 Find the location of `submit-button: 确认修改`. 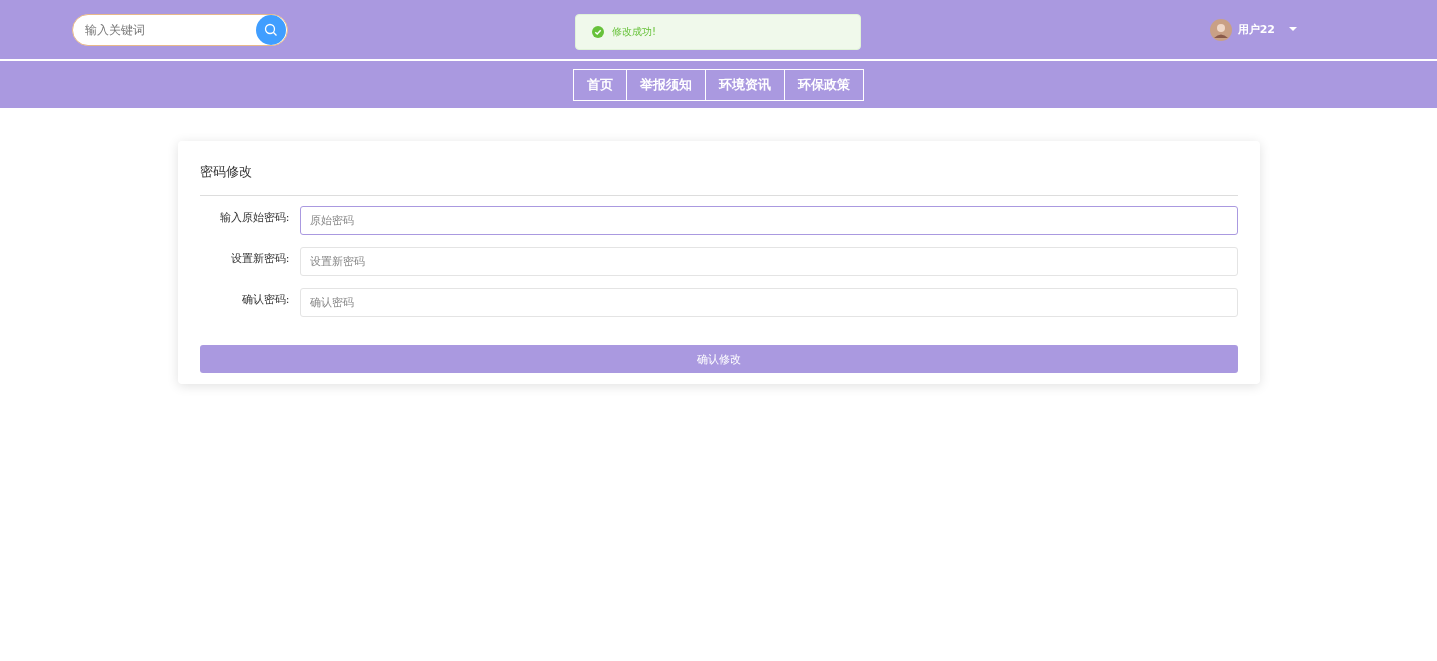

submit-button: 确认修改 is located at coordinates (718, 359).